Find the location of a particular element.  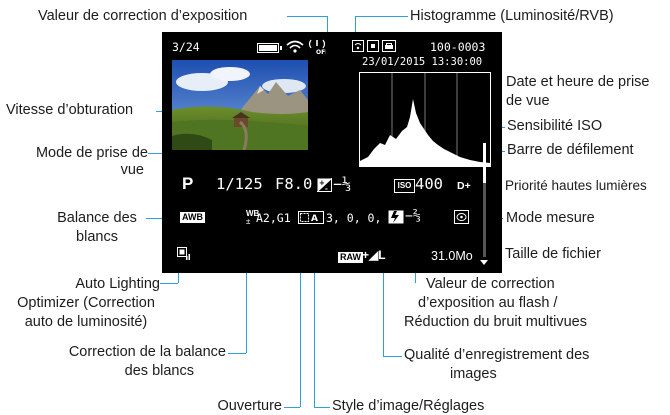

label-quality-line2: images is located at coordinates (473, 374).